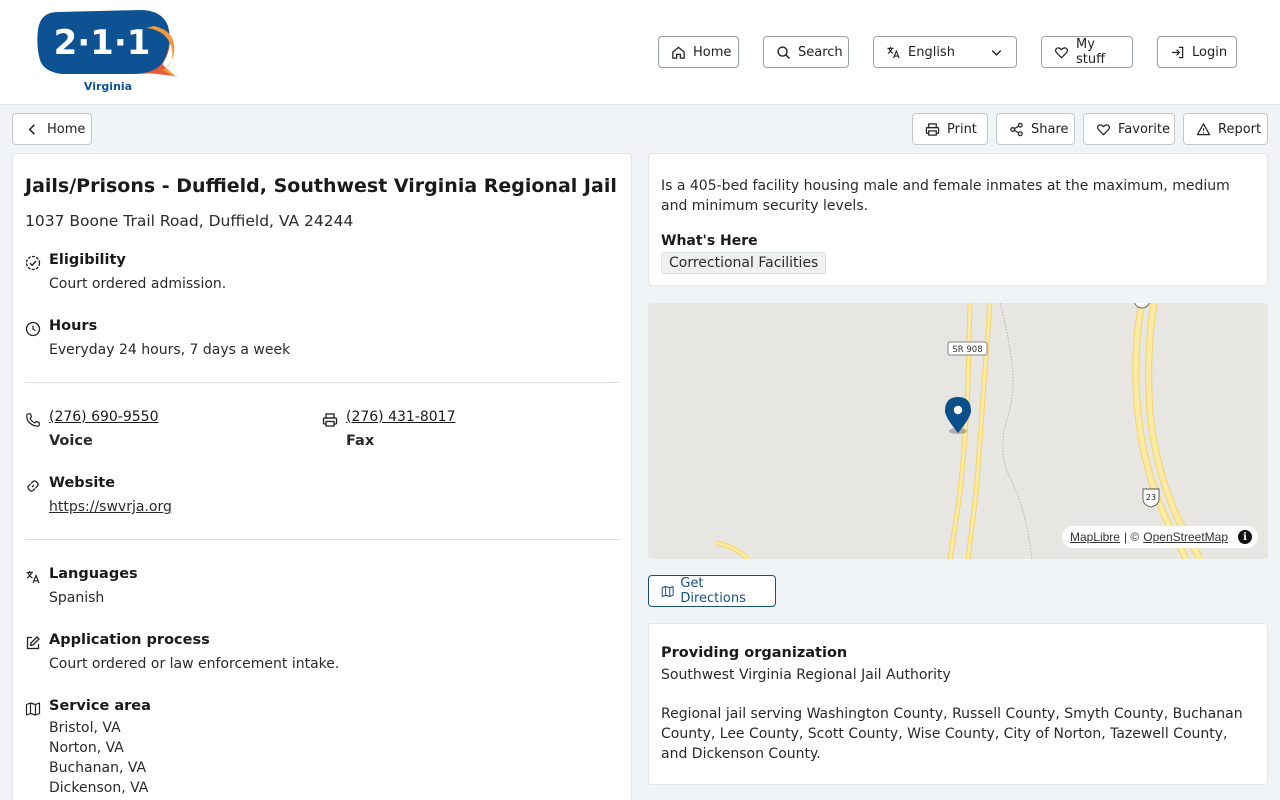 This screenshot has height=800, width=1280. Describe the element at coordinates (66, 129) in the screenshot. I see `back-home-label: Home` at that location.